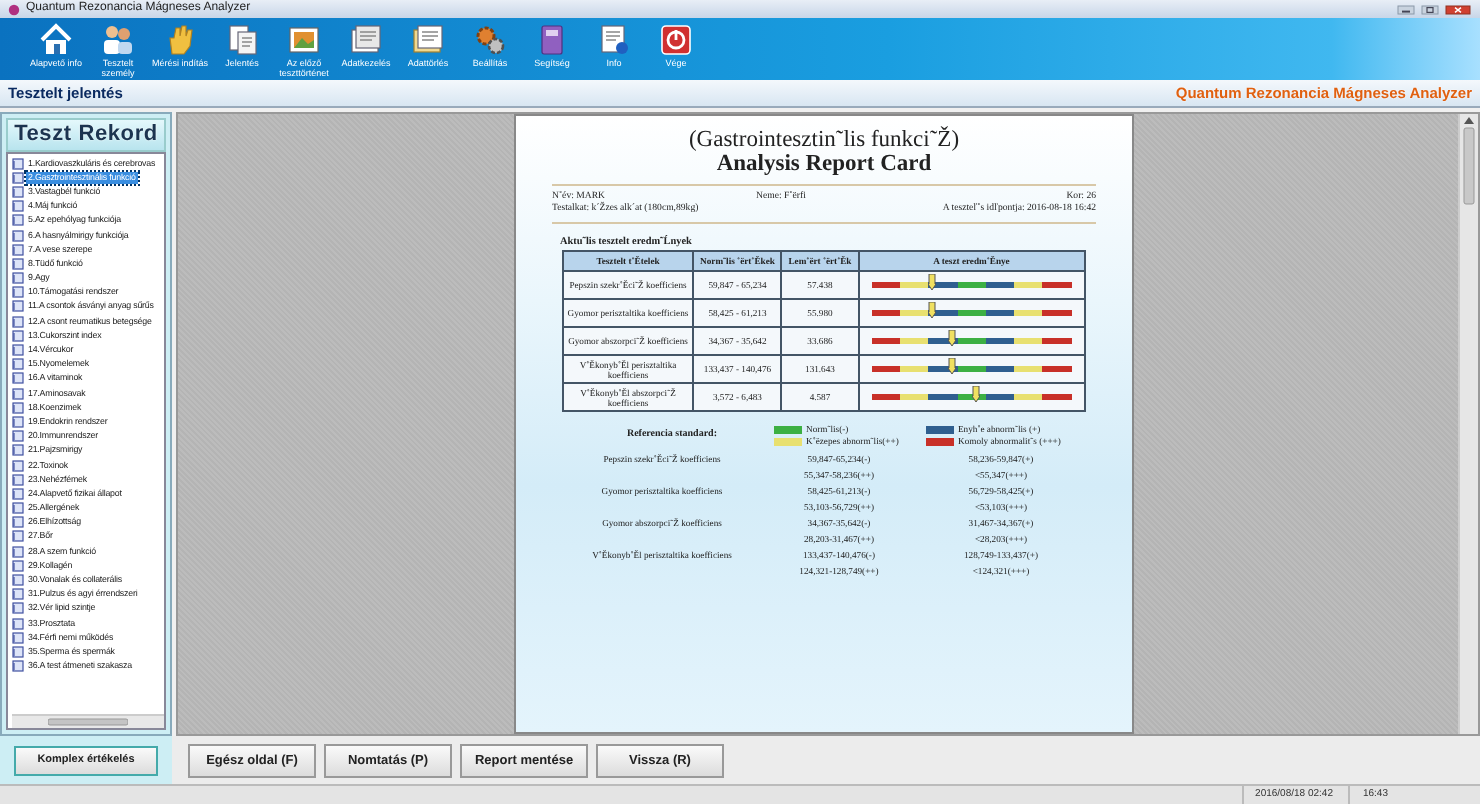  What do you see at coordinates (676, 40) in the screenshot?
I see `power-icon` at bounding box center [676, 40].